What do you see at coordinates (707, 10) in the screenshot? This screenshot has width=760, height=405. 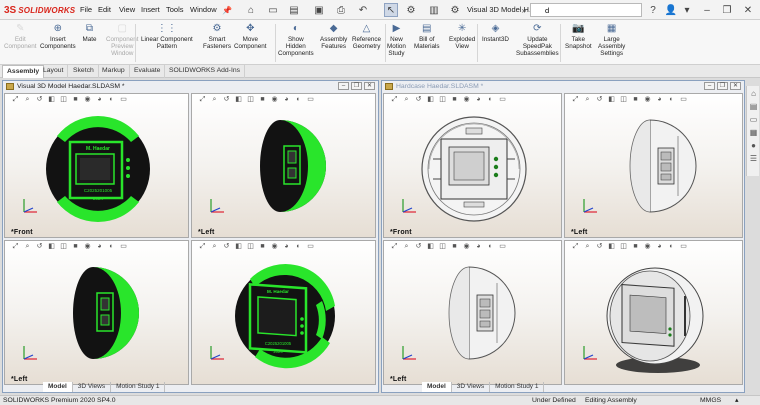 I see `minimize-icon: –` at bounding box center [707, 10].